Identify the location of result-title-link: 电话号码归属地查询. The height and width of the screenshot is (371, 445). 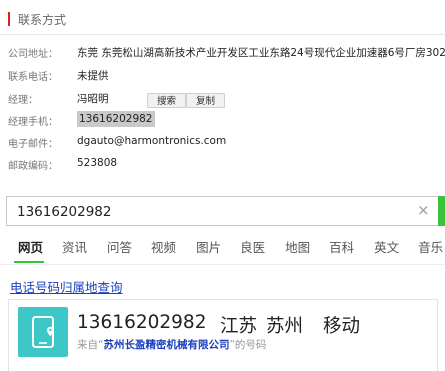
(66, 286).